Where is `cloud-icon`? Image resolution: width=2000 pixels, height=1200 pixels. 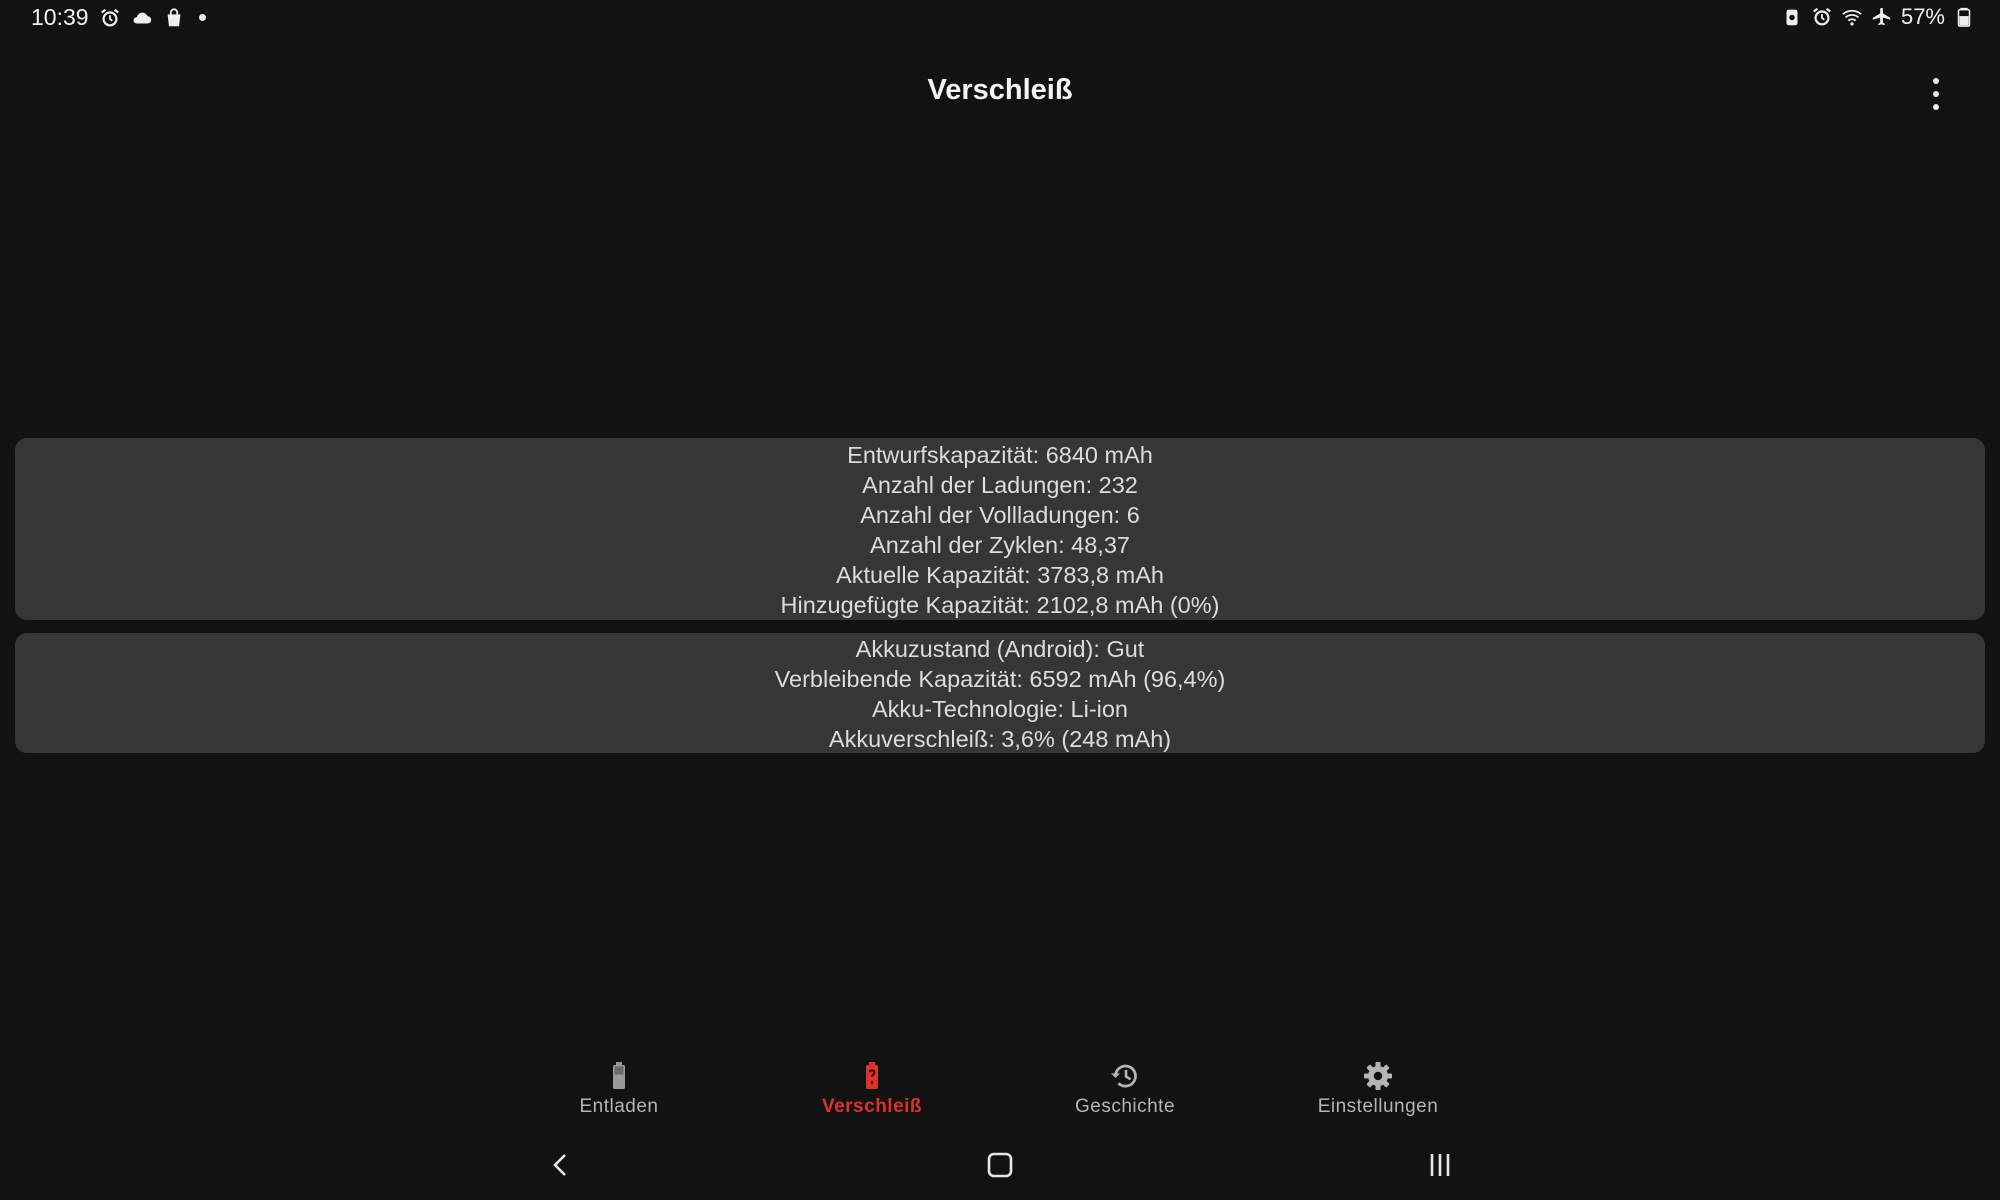
cloud-icon is located at coordinates (142, 18).